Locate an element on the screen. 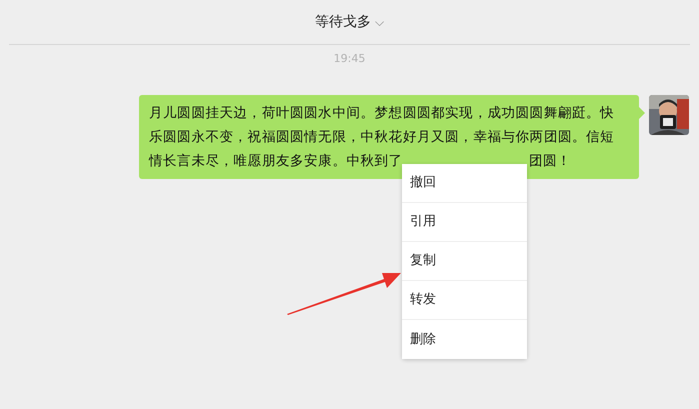 The width and height of the screenshot is (699, 409). menu-item: 转发 is located at coordinates (464, 300).